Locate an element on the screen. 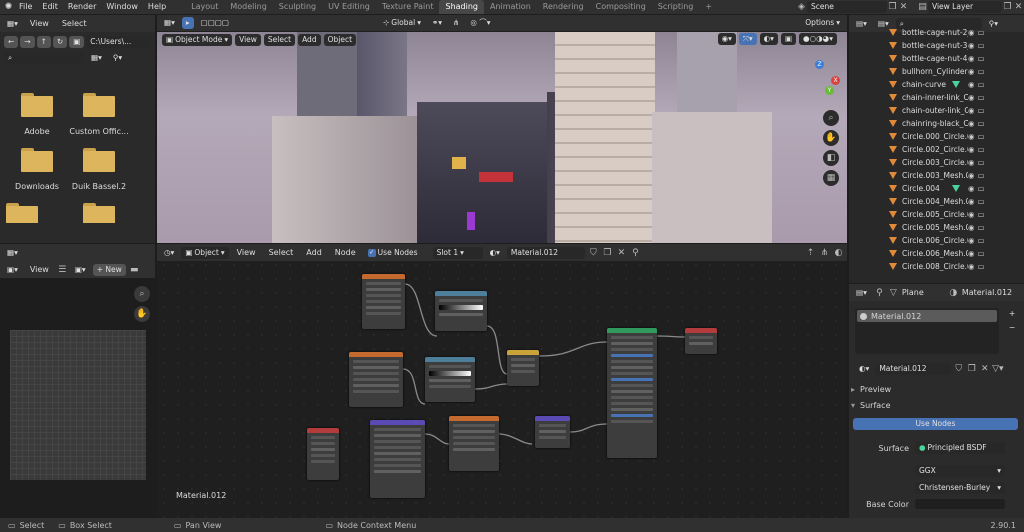  file-menu-select: Select is located at coordinates (74, 24).